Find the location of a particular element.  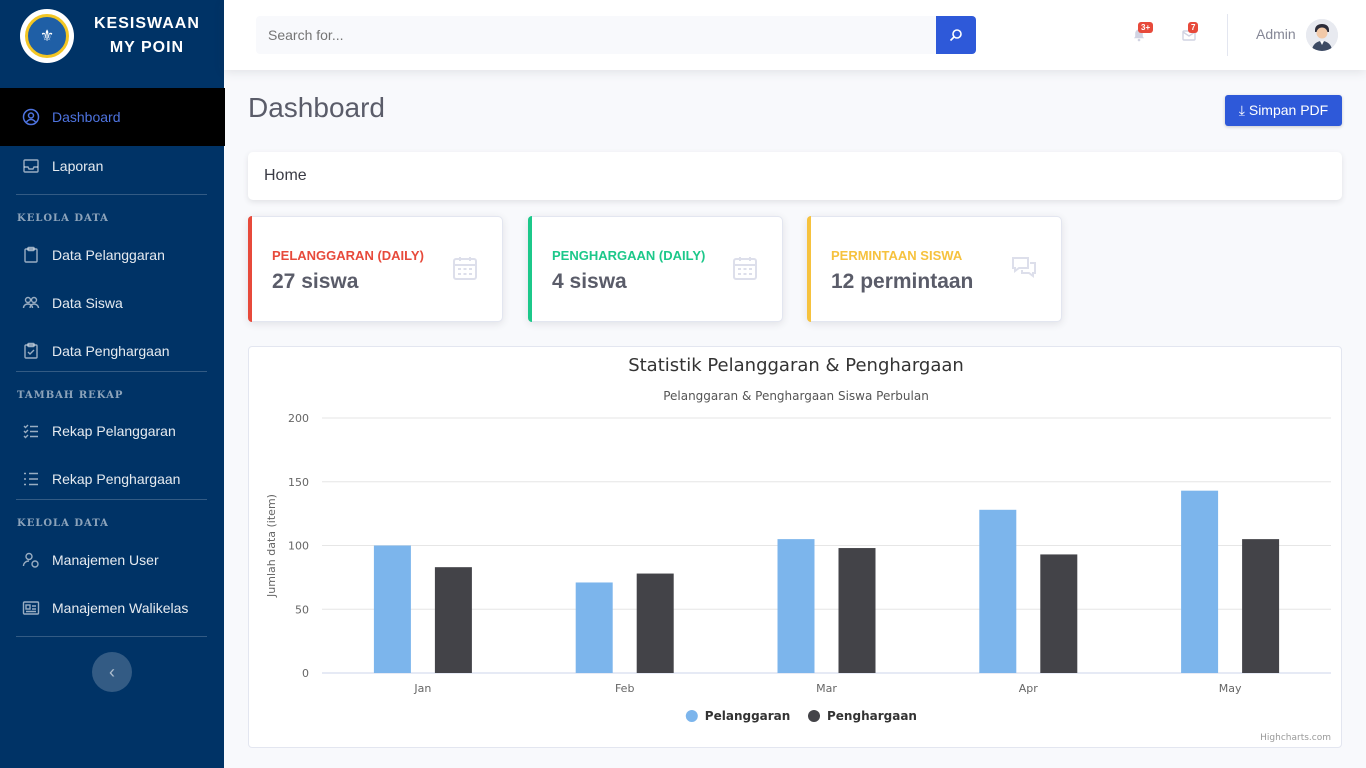

user-name: Admin is located at coordinates (1276, 34).